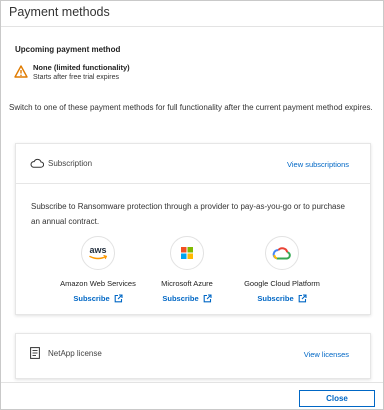  Describe the element at coordinates (187, 271) in the screenshot. I see `provider-azure: Microsoft Azure Subscribe` at that location.